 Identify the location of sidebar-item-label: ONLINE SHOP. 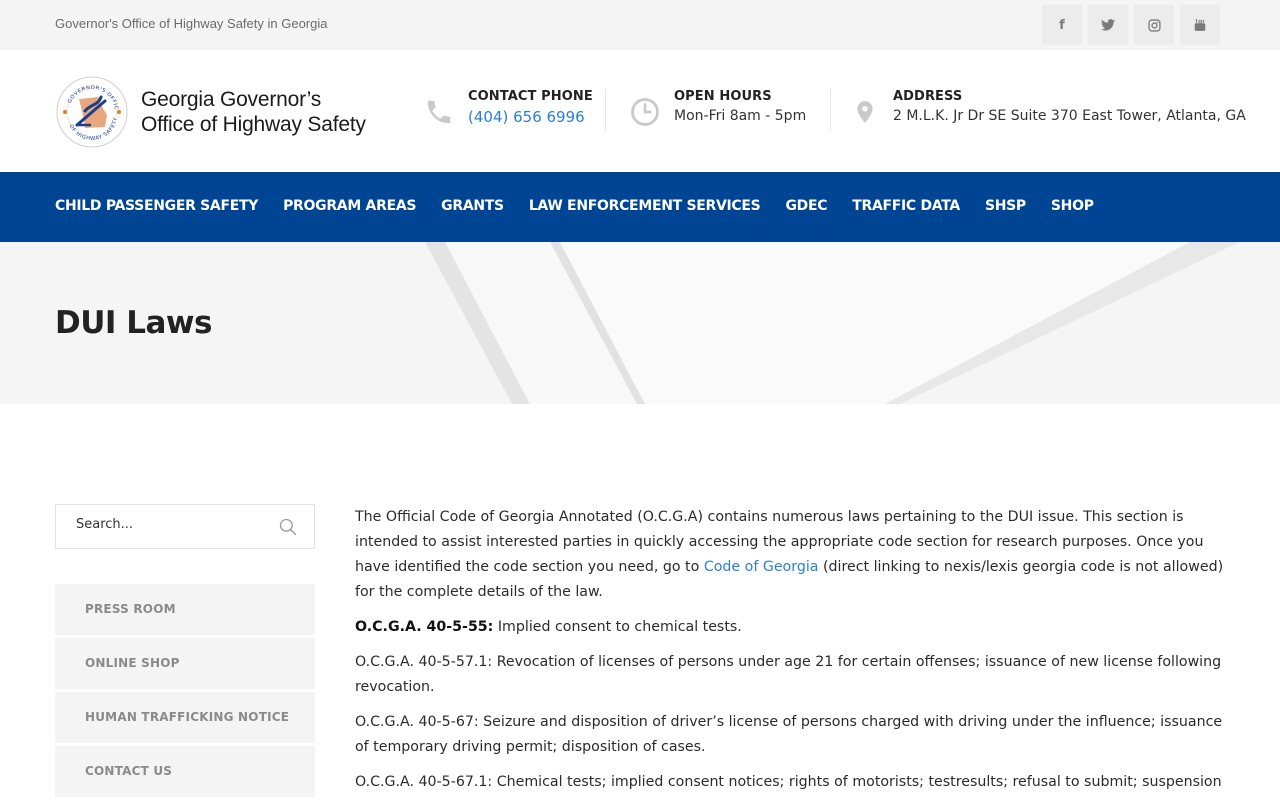
(132, 663).